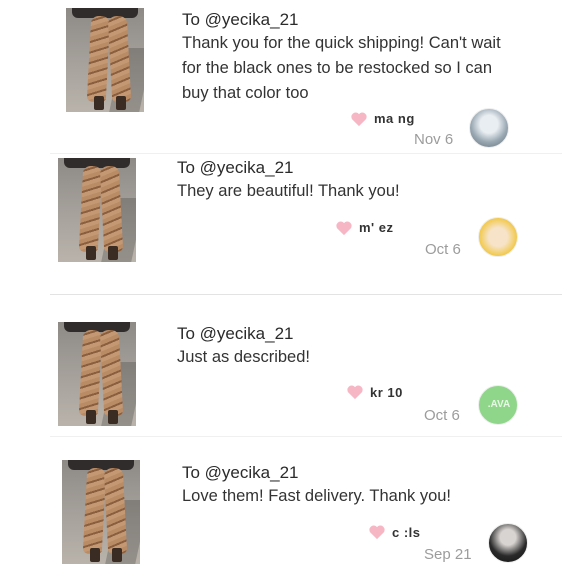  Describe the element at coordinates (498, 237) in the screenshot. I see `user-avatar-cartoon-icon` at that location.